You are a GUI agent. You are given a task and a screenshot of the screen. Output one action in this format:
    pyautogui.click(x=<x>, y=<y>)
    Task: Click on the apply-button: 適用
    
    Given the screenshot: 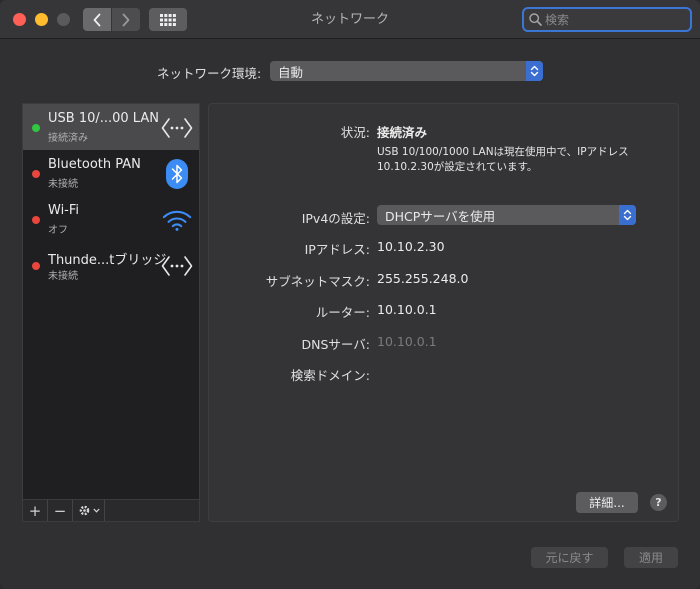 What is the action you would take?
    pyautogui.click(x=651, y=557)
    